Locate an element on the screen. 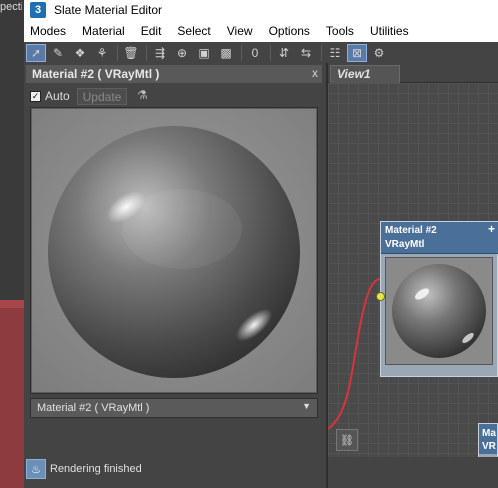  put-to-scene-icon: ❖ is located at coordinates (80, 53).